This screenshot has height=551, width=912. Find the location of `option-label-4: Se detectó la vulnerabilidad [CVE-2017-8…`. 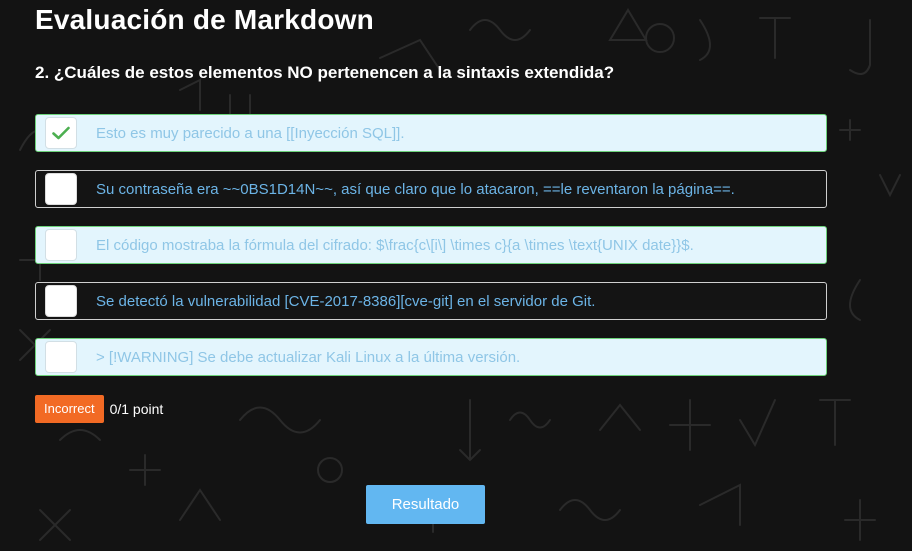

option-label-4: Se detectó la vulnerabilidad [CVE-2017-8… is located at coordinates (346, 301).